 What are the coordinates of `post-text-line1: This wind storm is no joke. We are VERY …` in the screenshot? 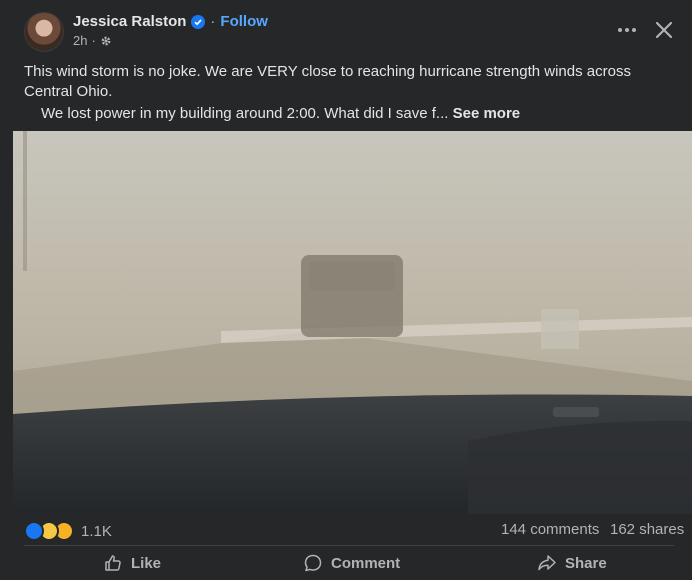 It's located at (327, 81).